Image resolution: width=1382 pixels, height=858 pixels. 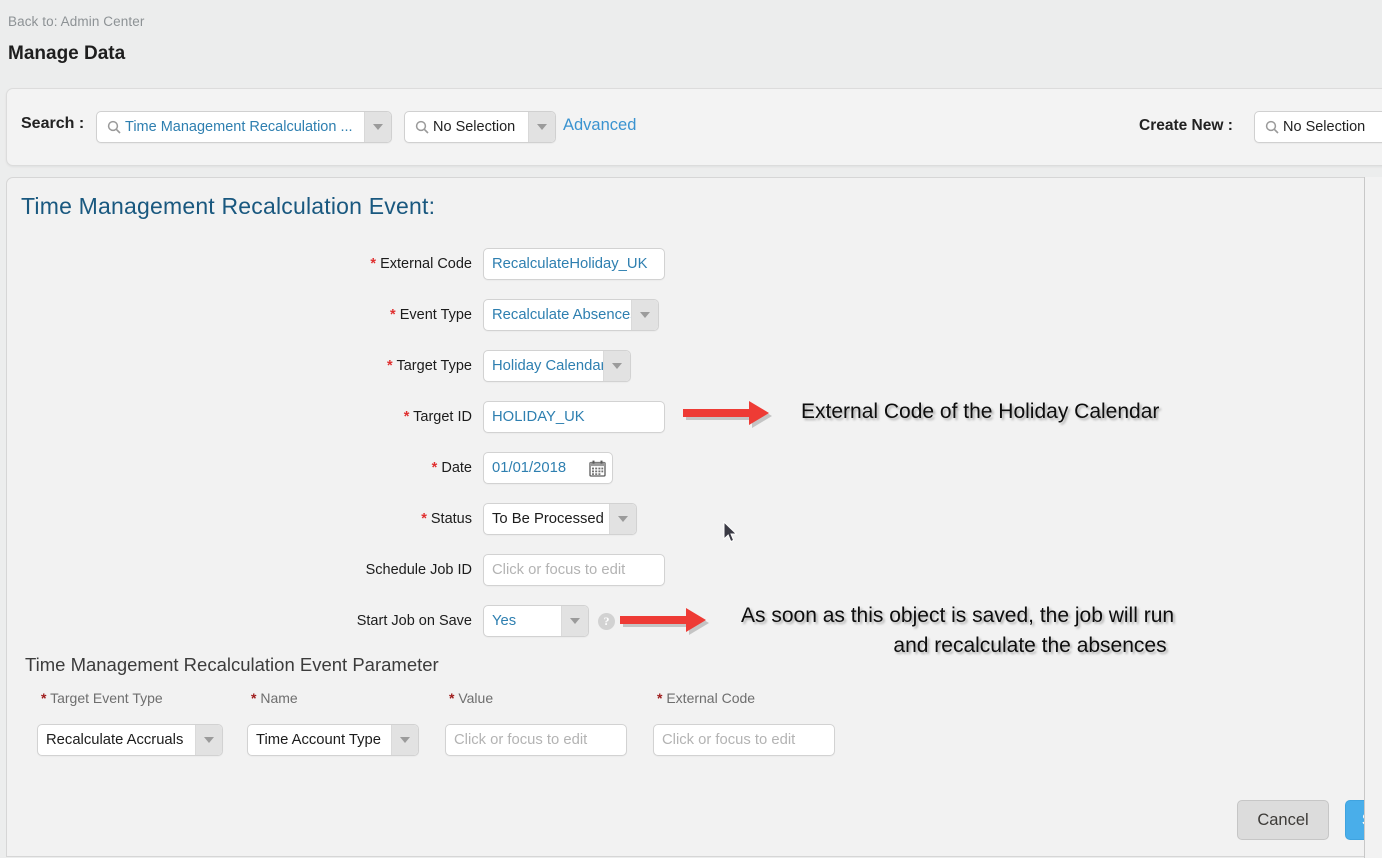 I want to click on create-new-combobox: No Selection, so click(x=1318, y=127).